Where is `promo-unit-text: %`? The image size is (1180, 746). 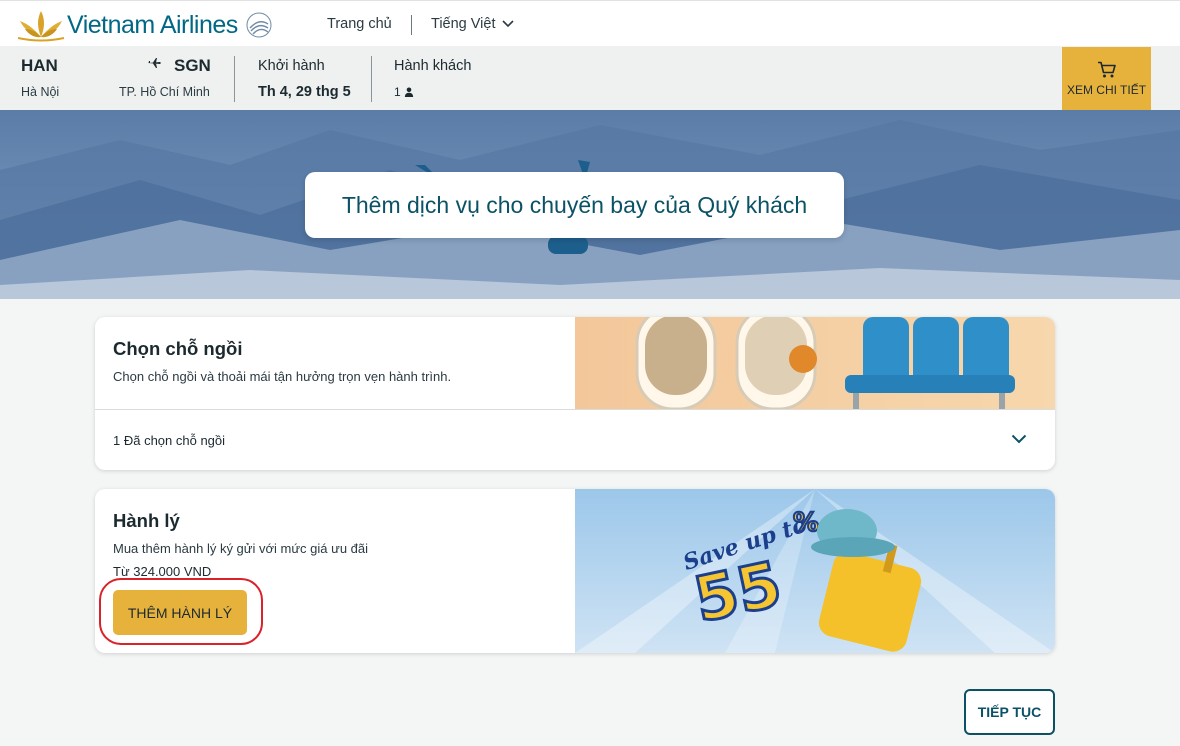
promo-unit-text: % is located at coordinates (806, 523).